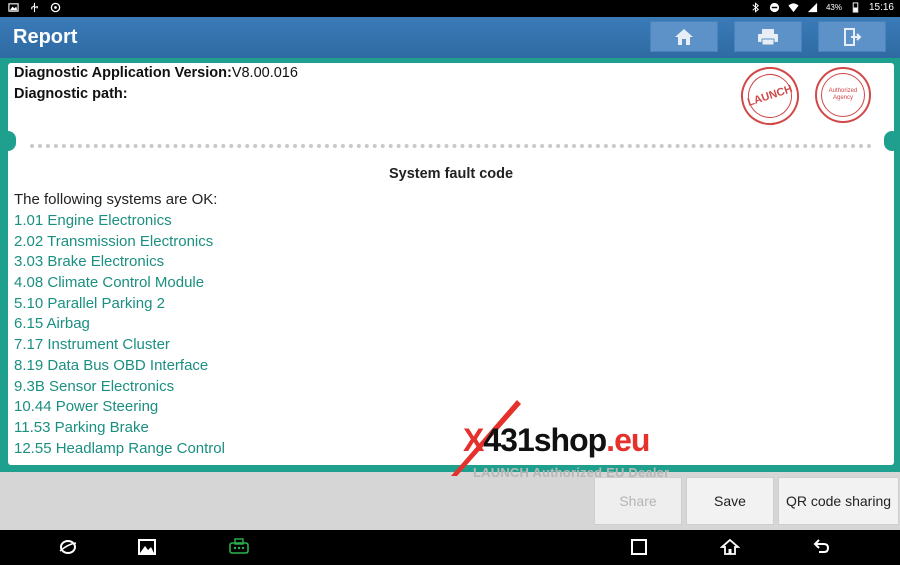 Image resolution: width=900 pixels, height=565 pixels. I want to click on authorized-agency-stamp: Authorized Agency, so click(843, 95).